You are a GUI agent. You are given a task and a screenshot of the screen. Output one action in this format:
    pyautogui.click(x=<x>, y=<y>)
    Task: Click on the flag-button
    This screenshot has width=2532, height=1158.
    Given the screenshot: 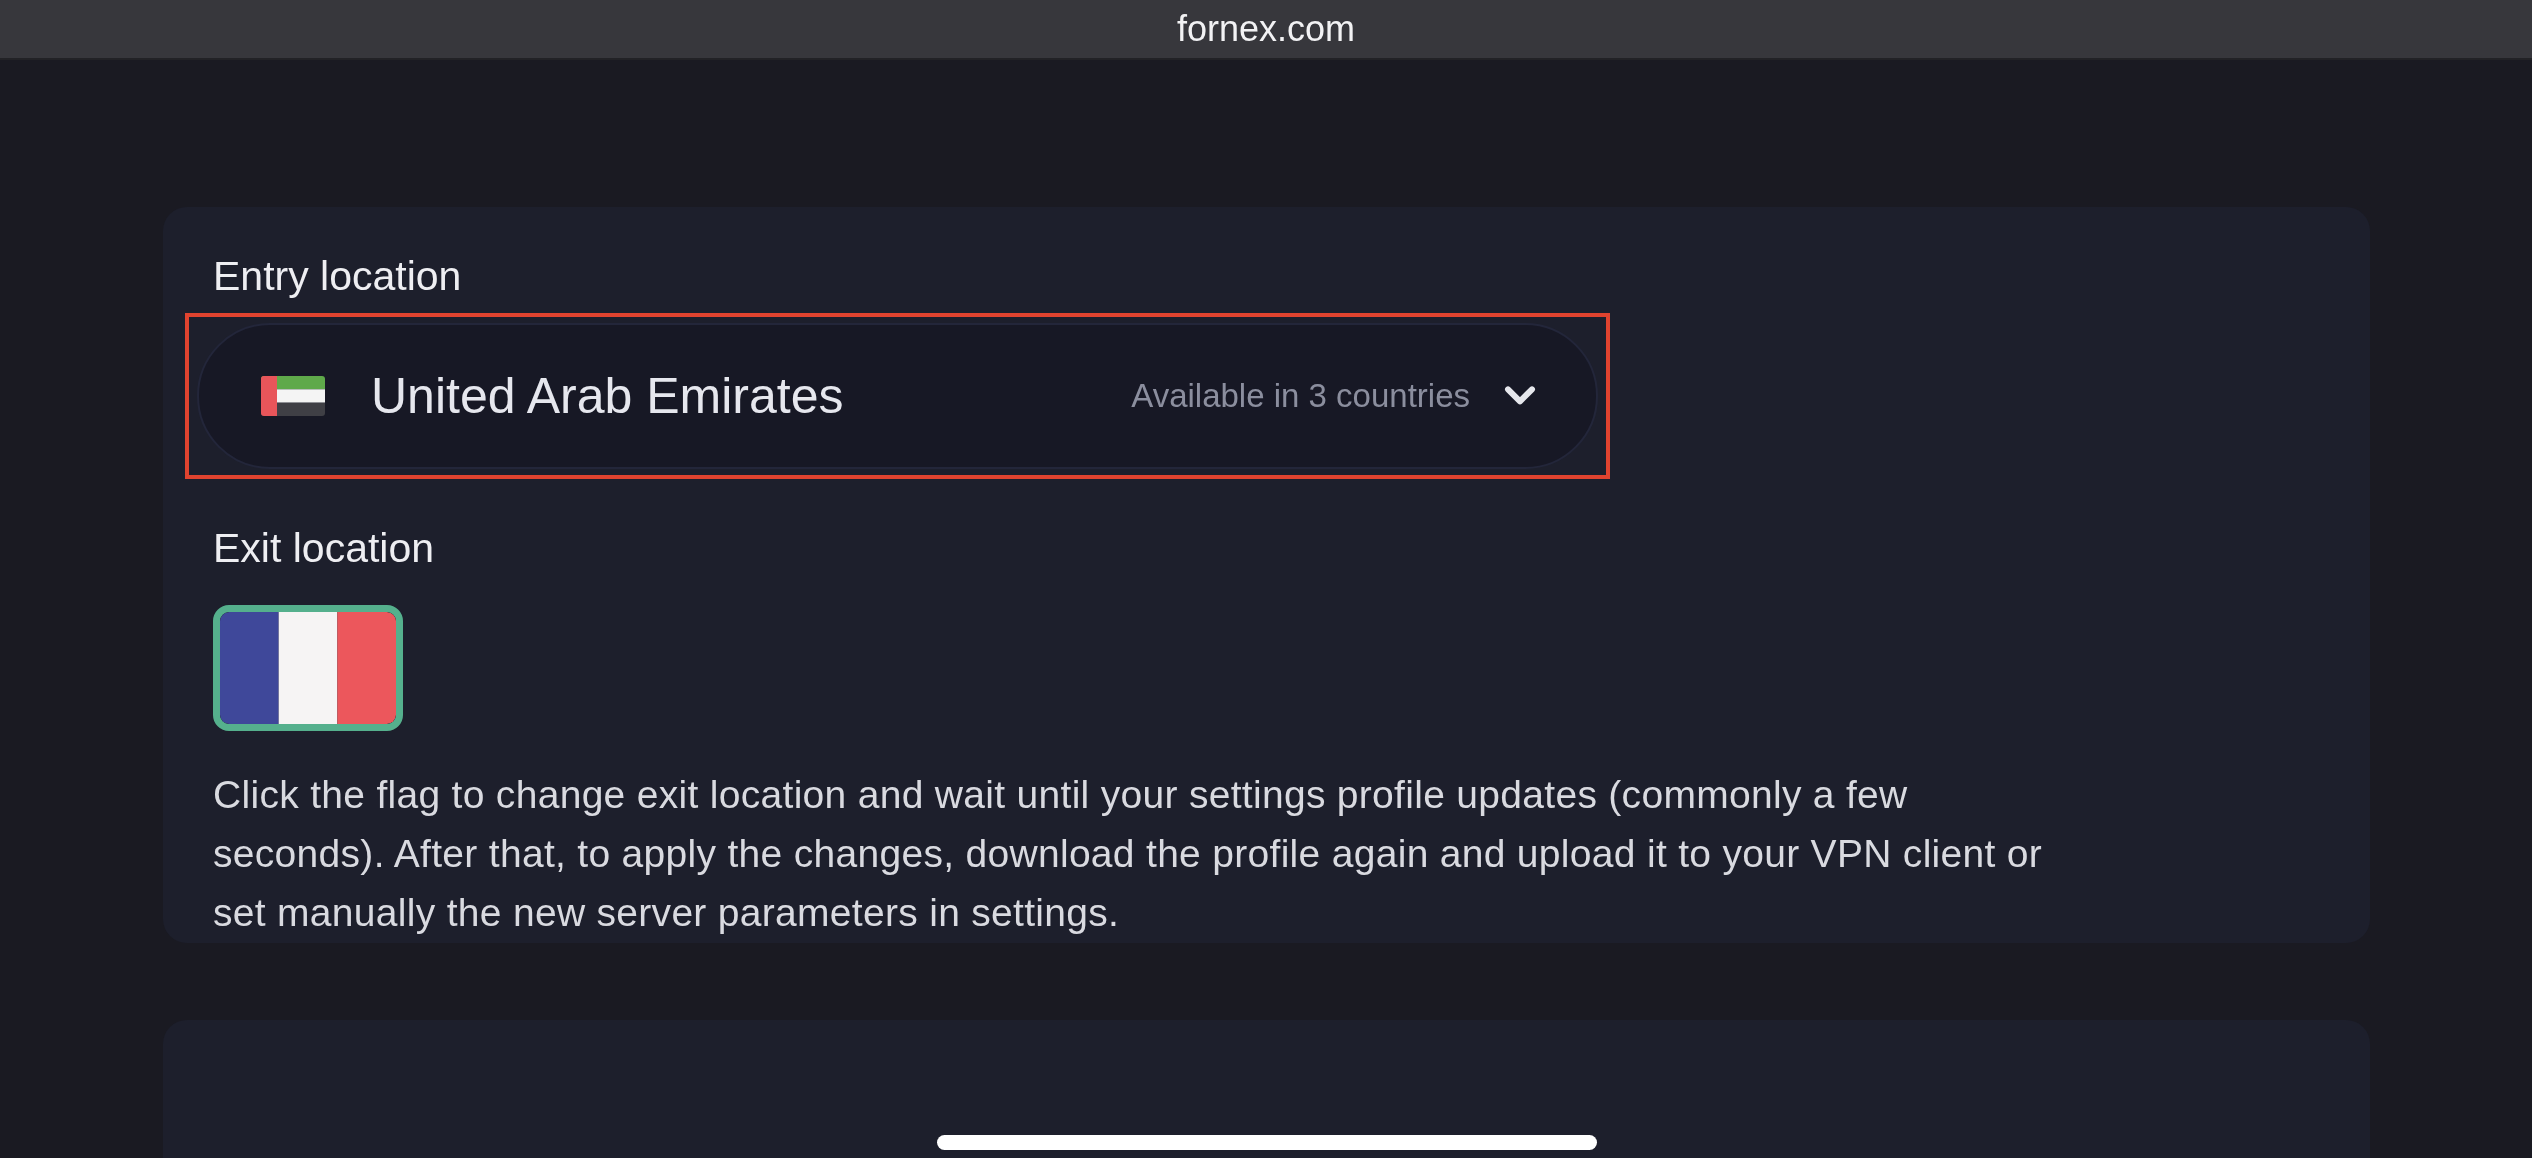 What is the action you would take?
    pyautogui.click(x=308, y=668)
    